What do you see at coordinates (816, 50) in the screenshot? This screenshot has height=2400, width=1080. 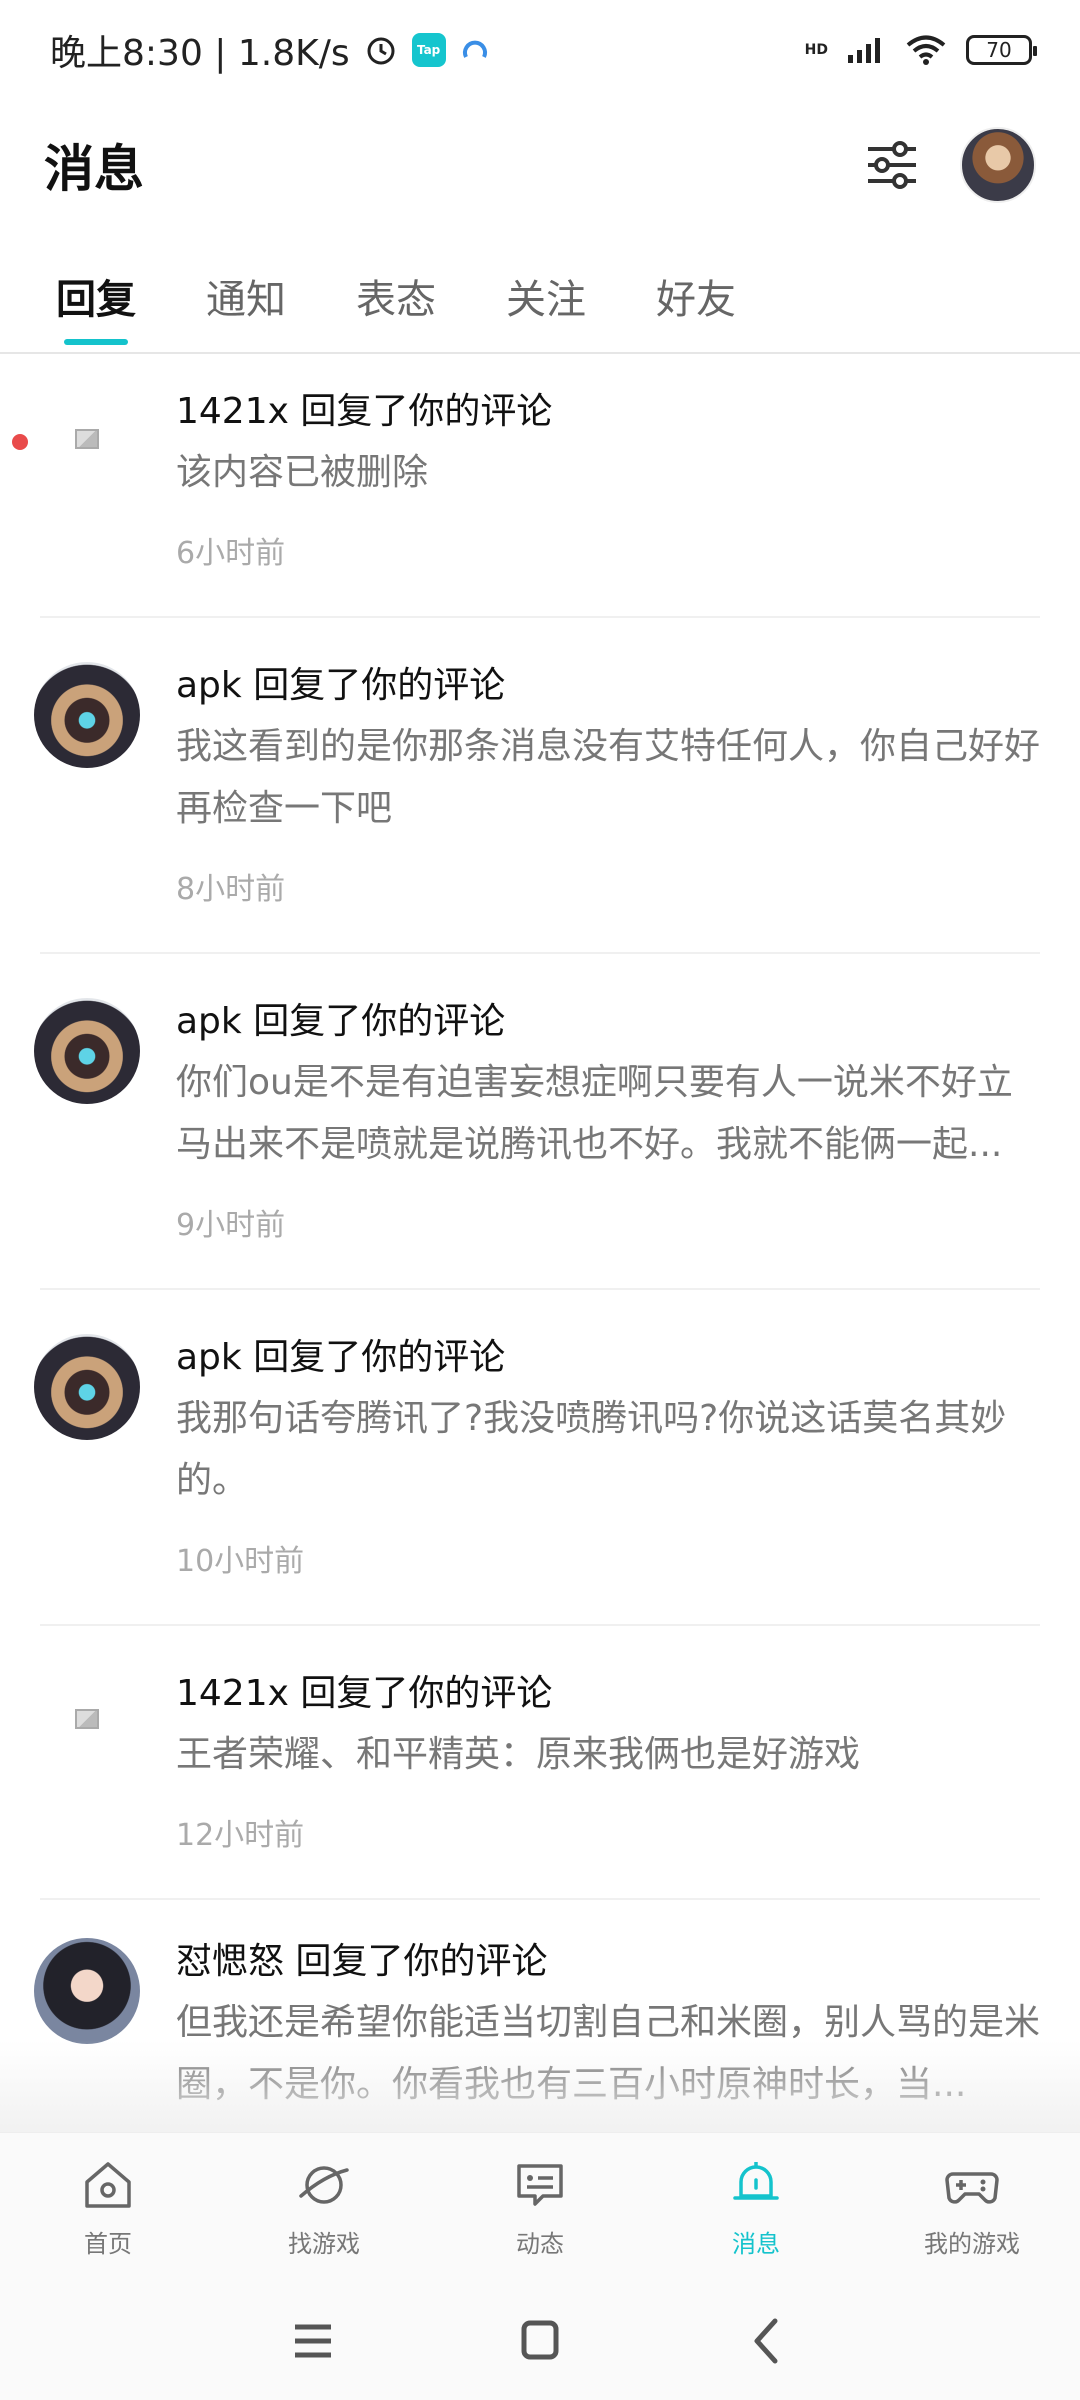 I see `network-type-label: HD` at bounding box center [816, 50].